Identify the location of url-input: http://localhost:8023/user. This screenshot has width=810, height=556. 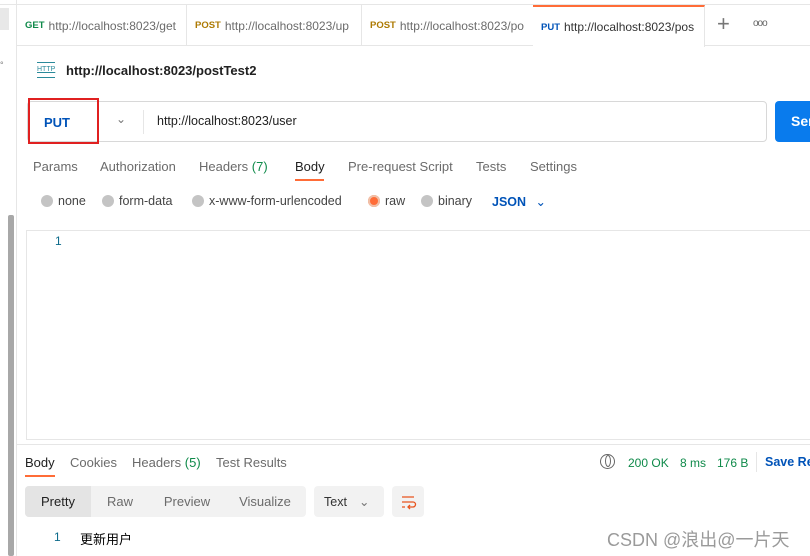
(227, 121).